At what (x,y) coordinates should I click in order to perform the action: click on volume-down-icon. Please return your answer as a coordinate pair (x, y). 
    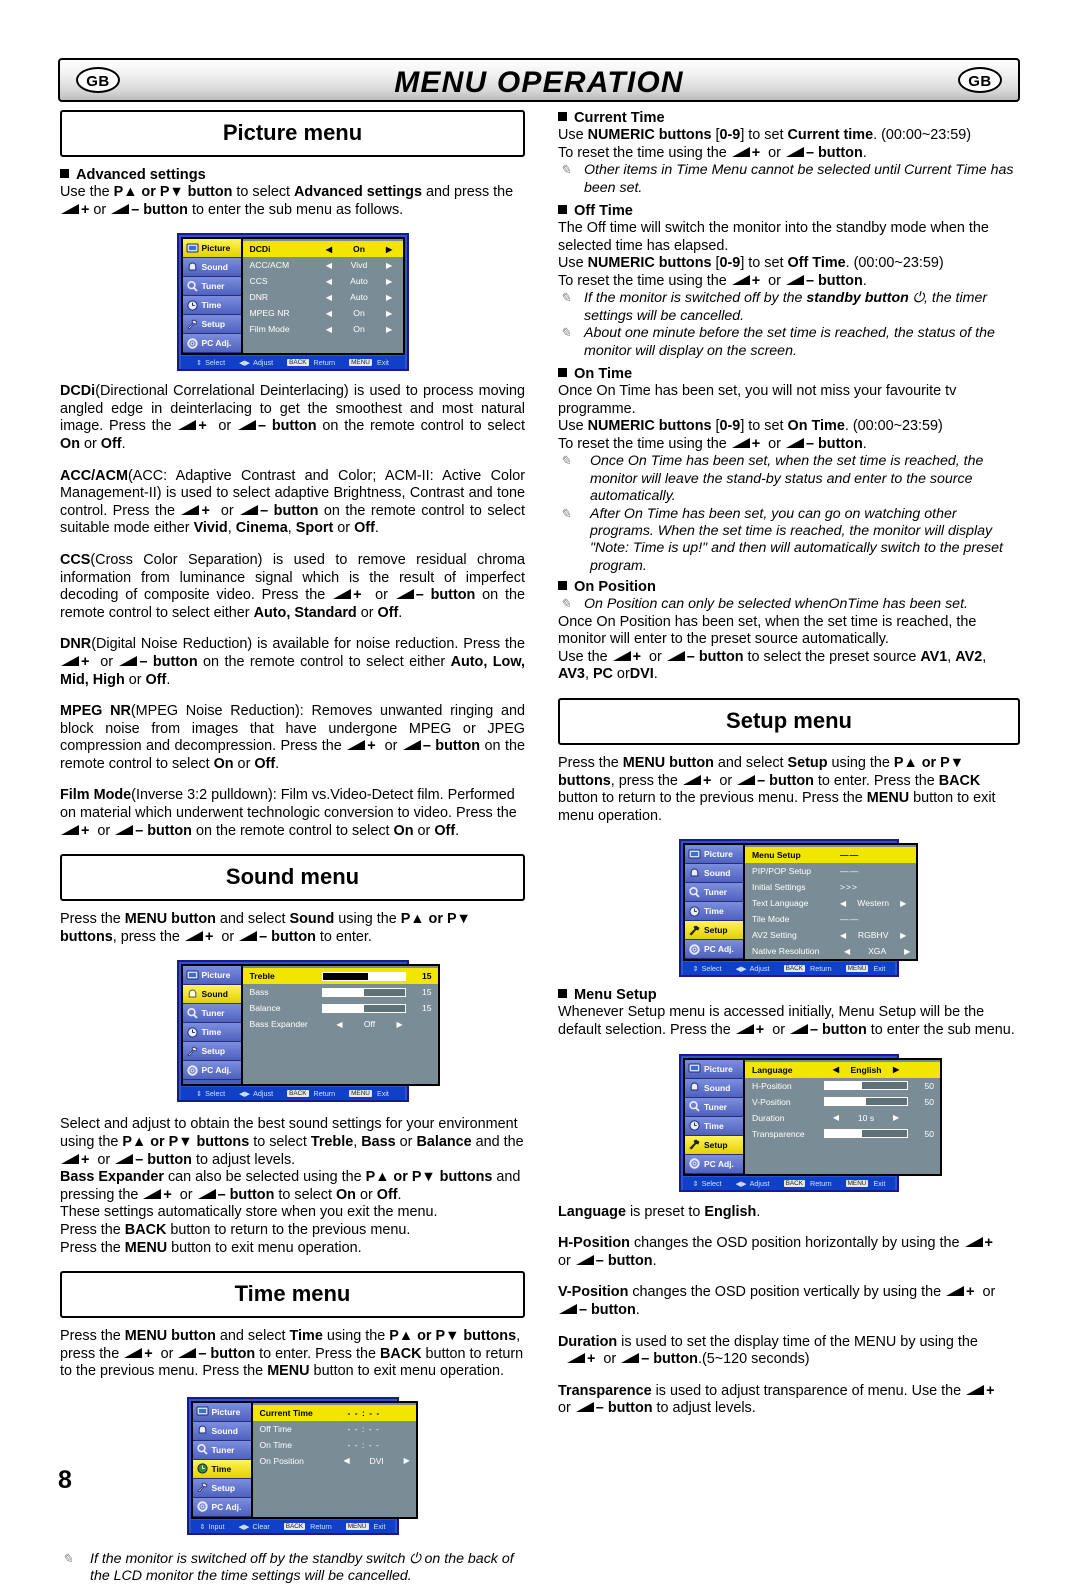
    Looking at the image, I should click on (405, 594).